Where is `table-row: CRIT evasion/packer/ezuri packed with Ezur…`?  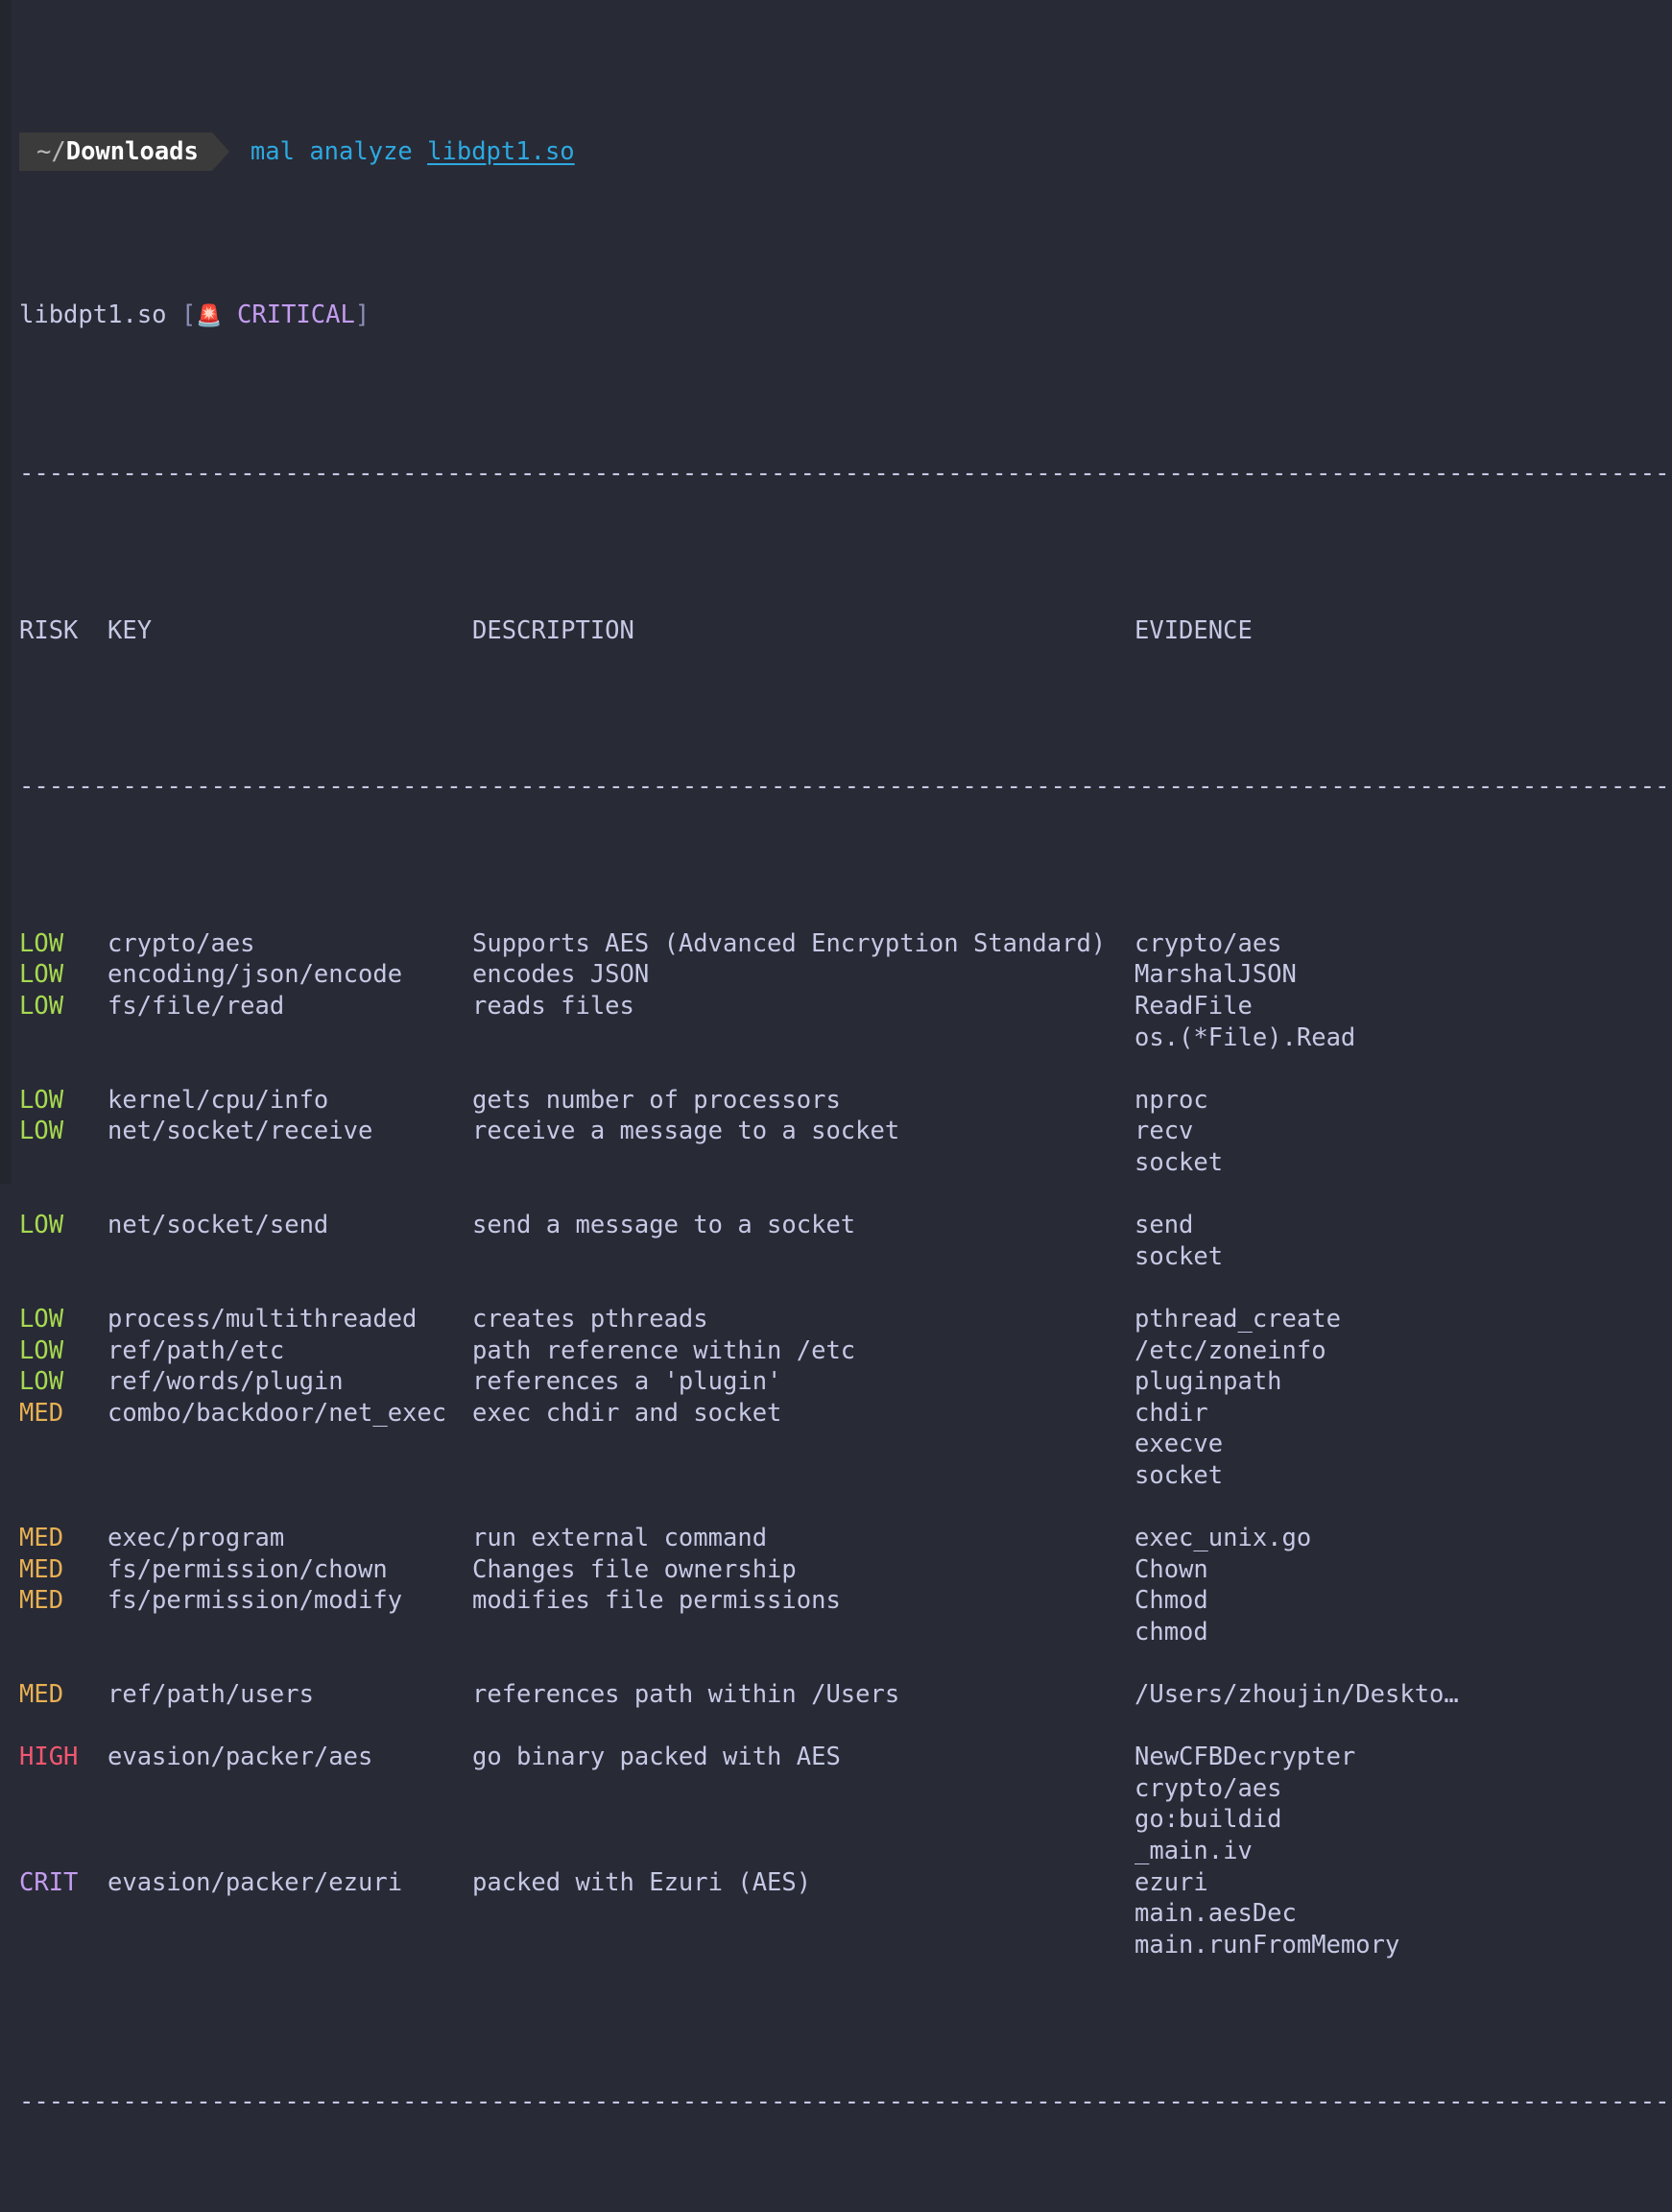 table-row: CRIT evasion/packer/ezuri packed with Ezur… is located at coordinates (846, 1883).